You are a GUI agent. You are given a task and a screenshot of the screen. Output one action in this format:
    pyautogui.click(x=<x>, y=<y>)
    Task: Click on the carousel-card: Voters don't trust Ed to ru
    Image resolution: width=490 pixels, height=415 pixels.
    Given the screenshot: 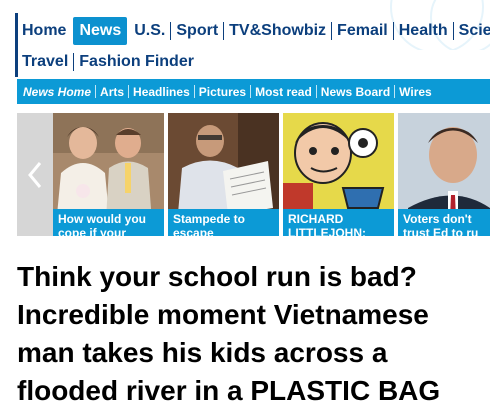 What is the action you would take?
    pyautogui.click(x=444, y=174)
    